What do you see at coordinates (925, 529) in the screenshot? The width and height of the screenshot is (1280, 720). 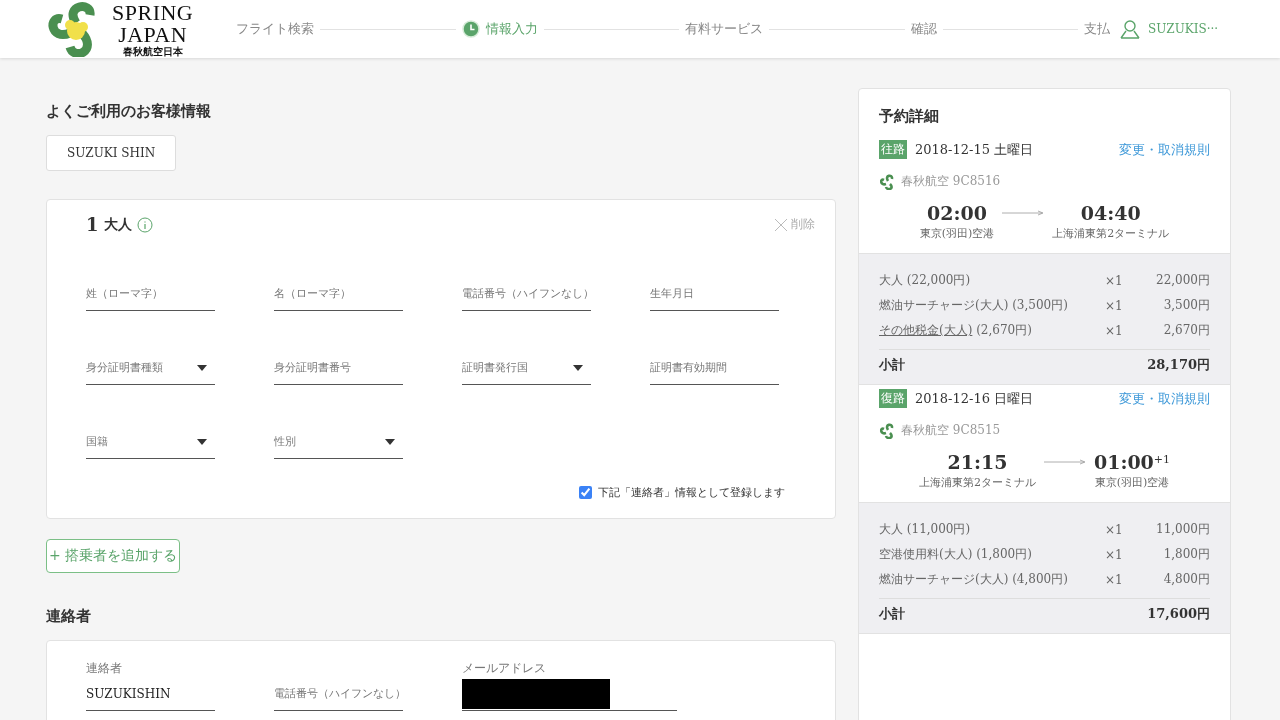 I see `fee-name: 大人 (11,000円)` at bounding box center [925, 529].